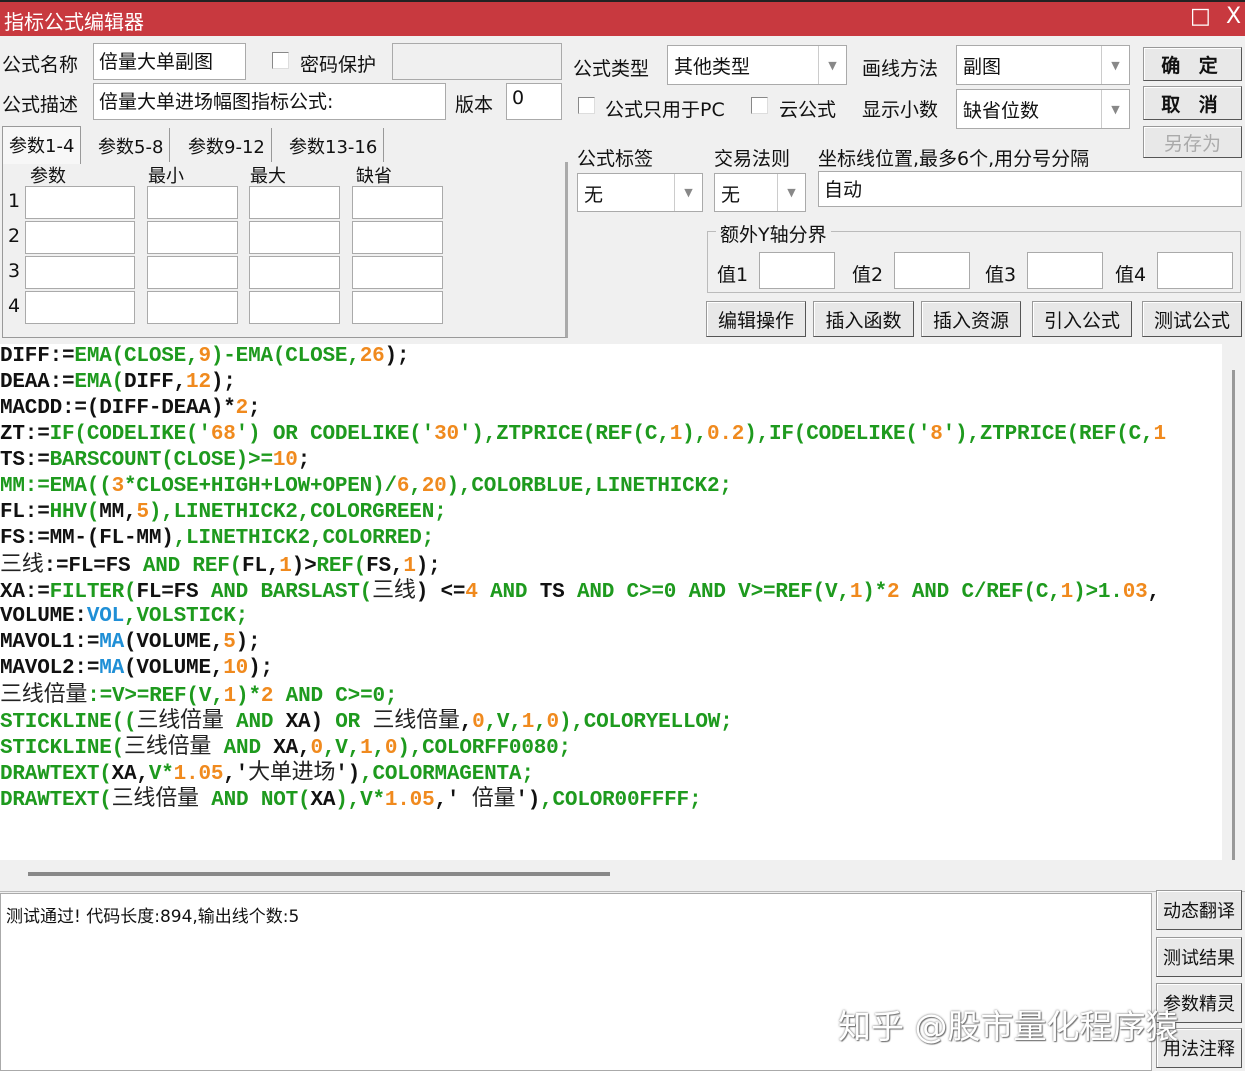 The image size is (1245, 1071). I want to click on code-token: XA, so click(323, 800).